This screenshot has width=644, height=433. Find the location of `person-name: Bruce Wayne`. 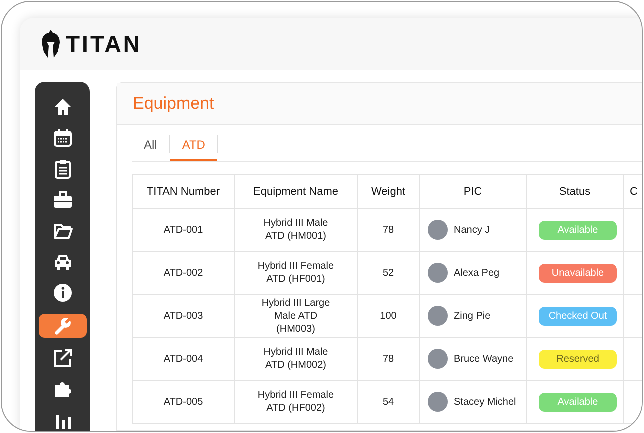

person-name: Bruce Wayne is located at coordinates (484, 359).